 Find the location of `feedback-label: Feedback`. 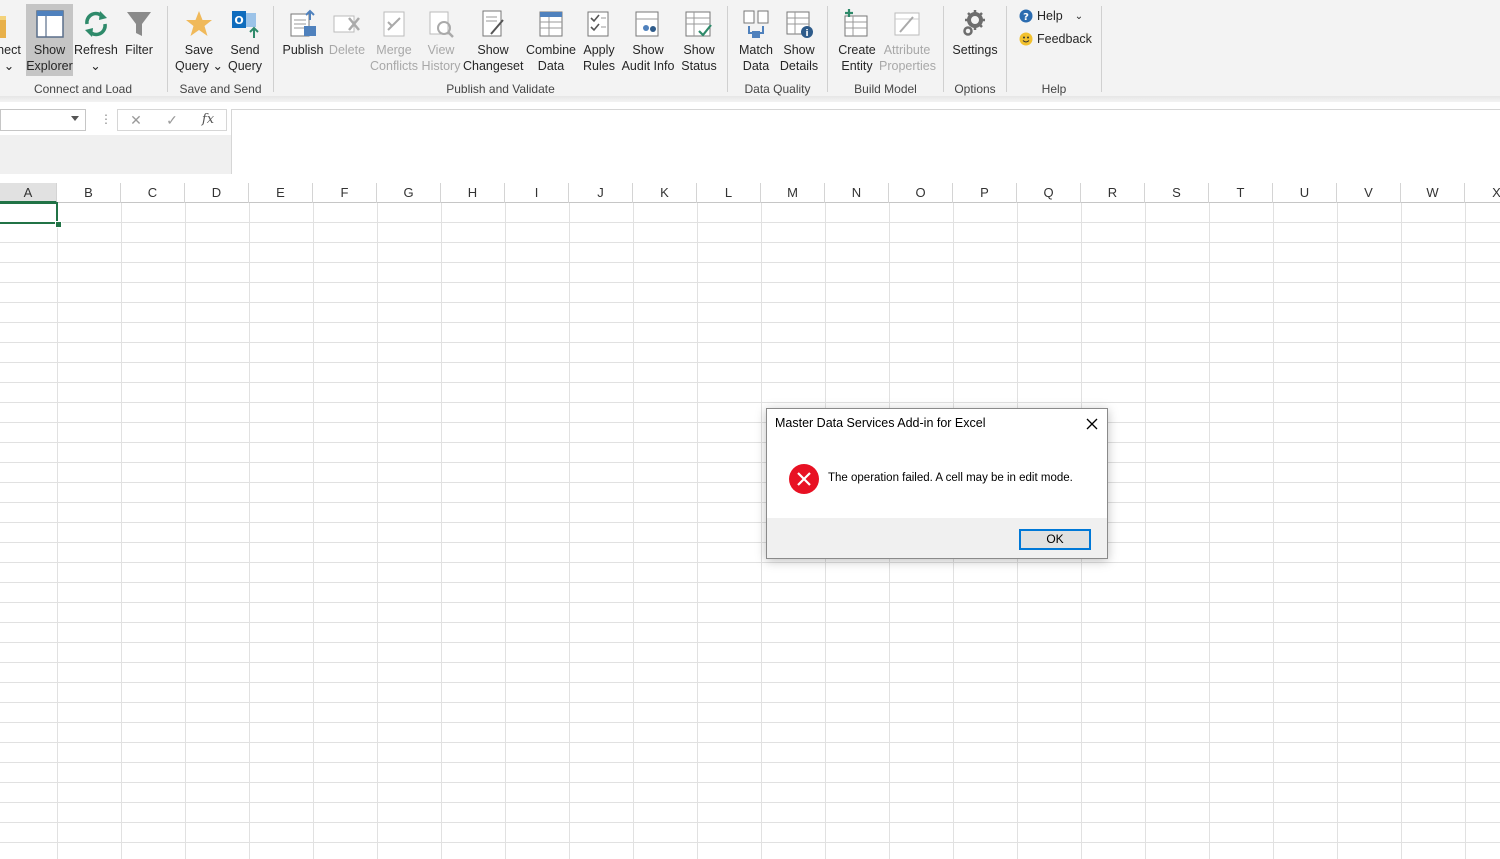

feedback-label: Feedback is located at coordinates (1064, 39).